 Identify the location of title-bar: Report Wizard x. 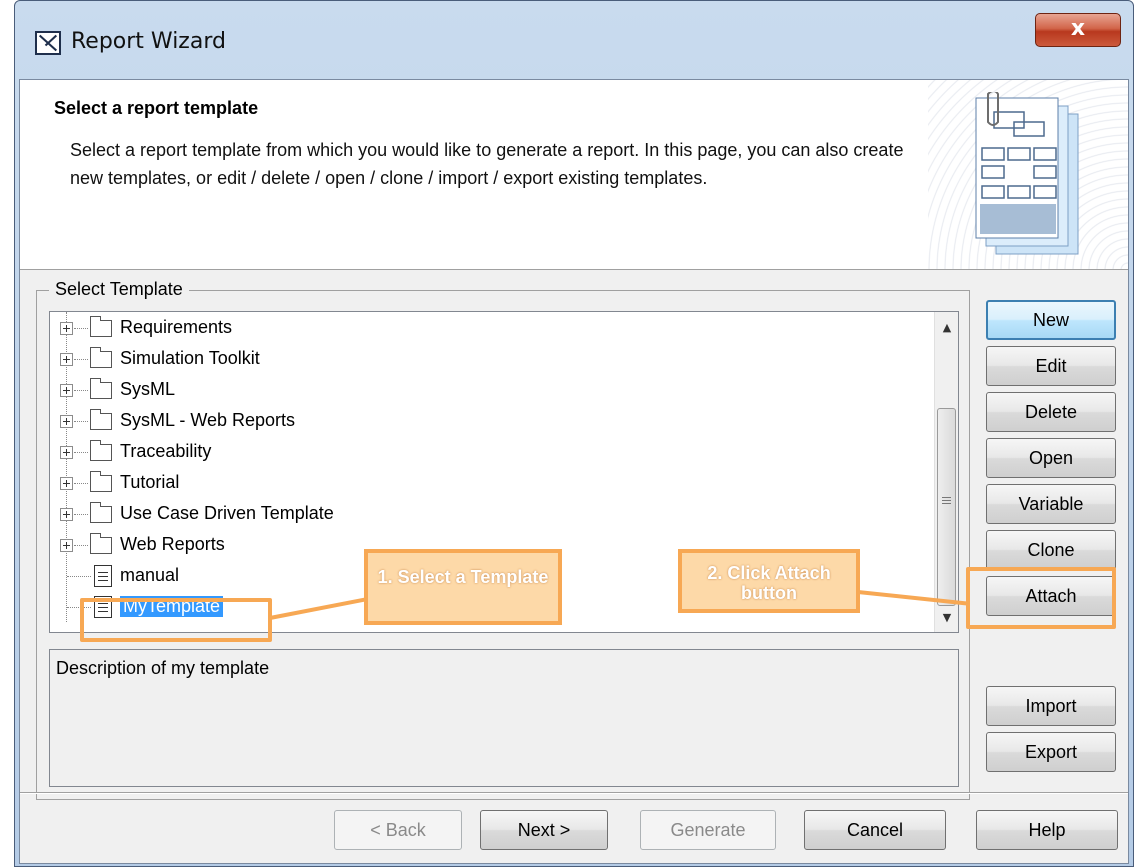
(574, 40).